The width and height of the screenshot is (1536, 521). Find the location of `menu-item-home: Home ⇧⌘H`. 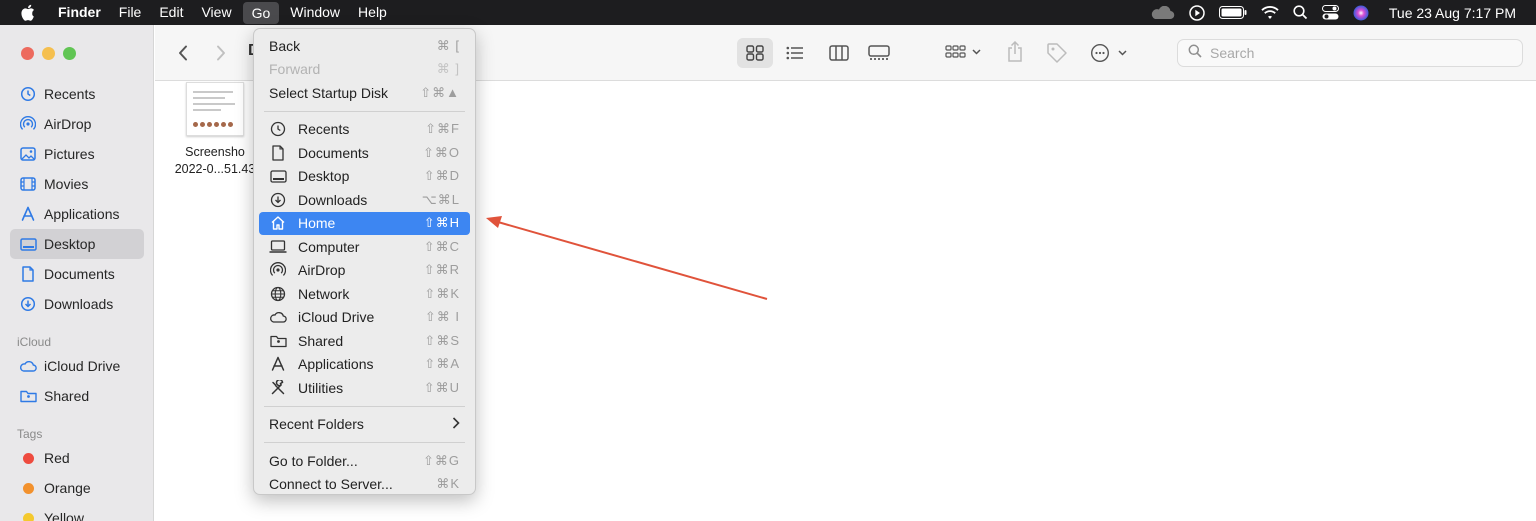

menu-item-home: Home ⇧⌘H is located at coordinates (364, 223).